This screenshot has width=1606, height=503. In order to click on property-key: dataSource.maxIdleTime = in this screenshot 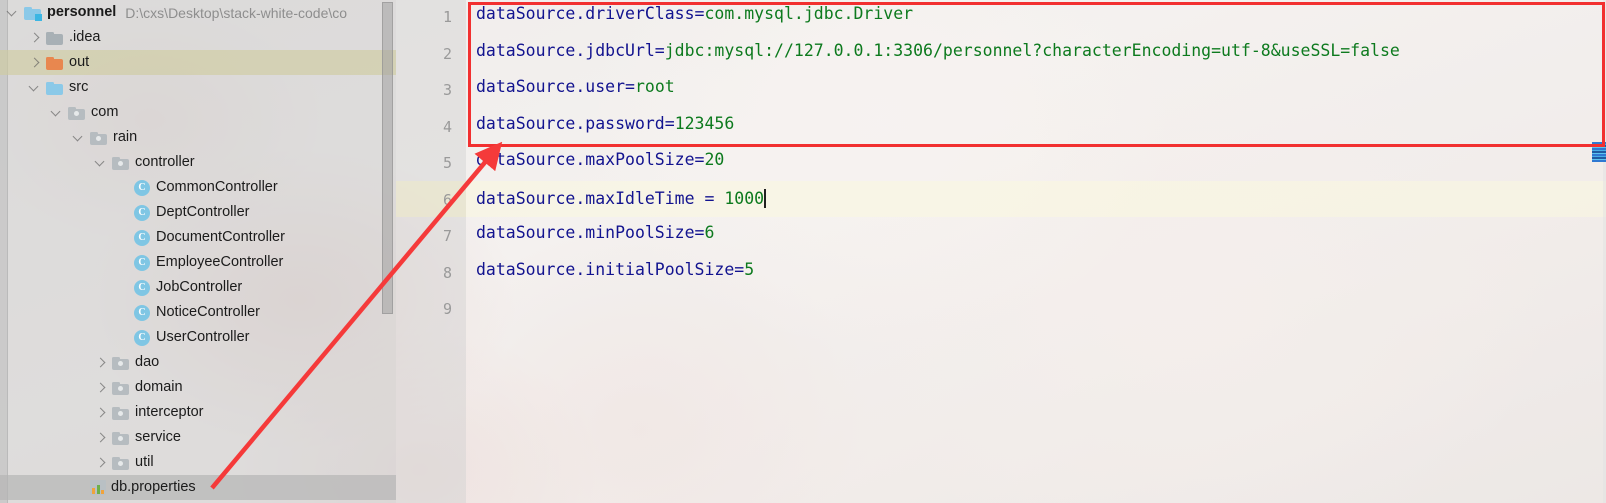, I will do `click(600, 198)`.